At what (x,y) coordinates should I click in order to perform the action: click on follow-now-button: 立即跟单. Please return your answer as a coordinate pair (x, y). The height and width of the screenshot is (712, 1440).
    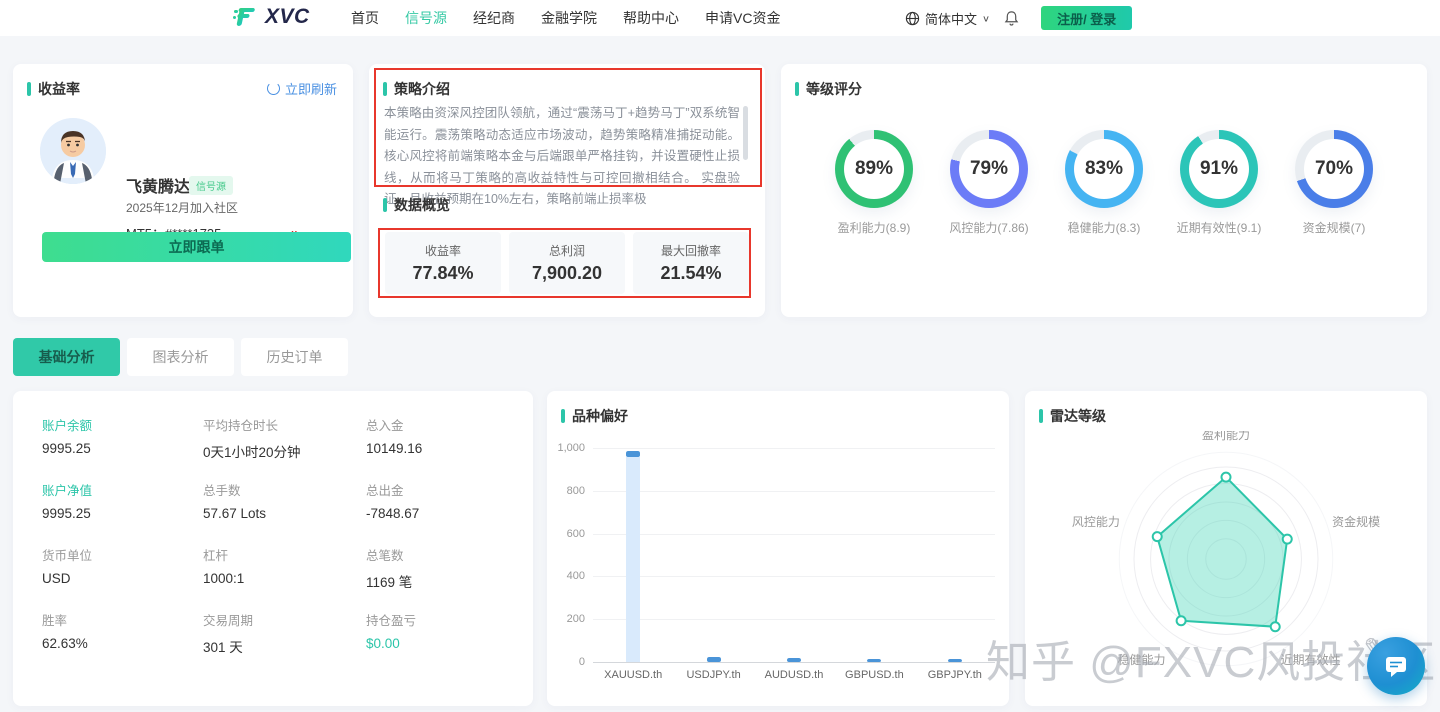
    Looking at the image, I should click on (196, 247).